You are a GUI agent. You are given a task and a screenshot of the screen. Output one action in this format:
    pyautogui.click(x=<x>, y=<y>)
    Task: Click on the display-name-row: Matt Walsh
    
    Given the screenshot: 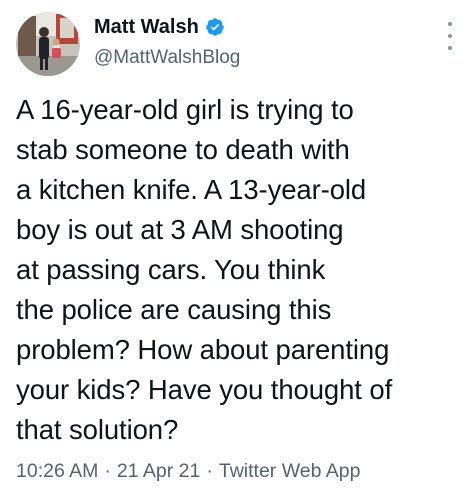 What is the action you would take?
    pyautogui.click(x=254, y=27)
    